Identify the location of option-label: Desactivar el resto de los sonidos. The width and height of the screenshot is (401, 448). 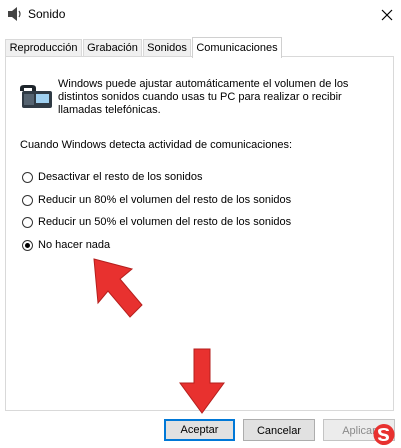
(120, 177).